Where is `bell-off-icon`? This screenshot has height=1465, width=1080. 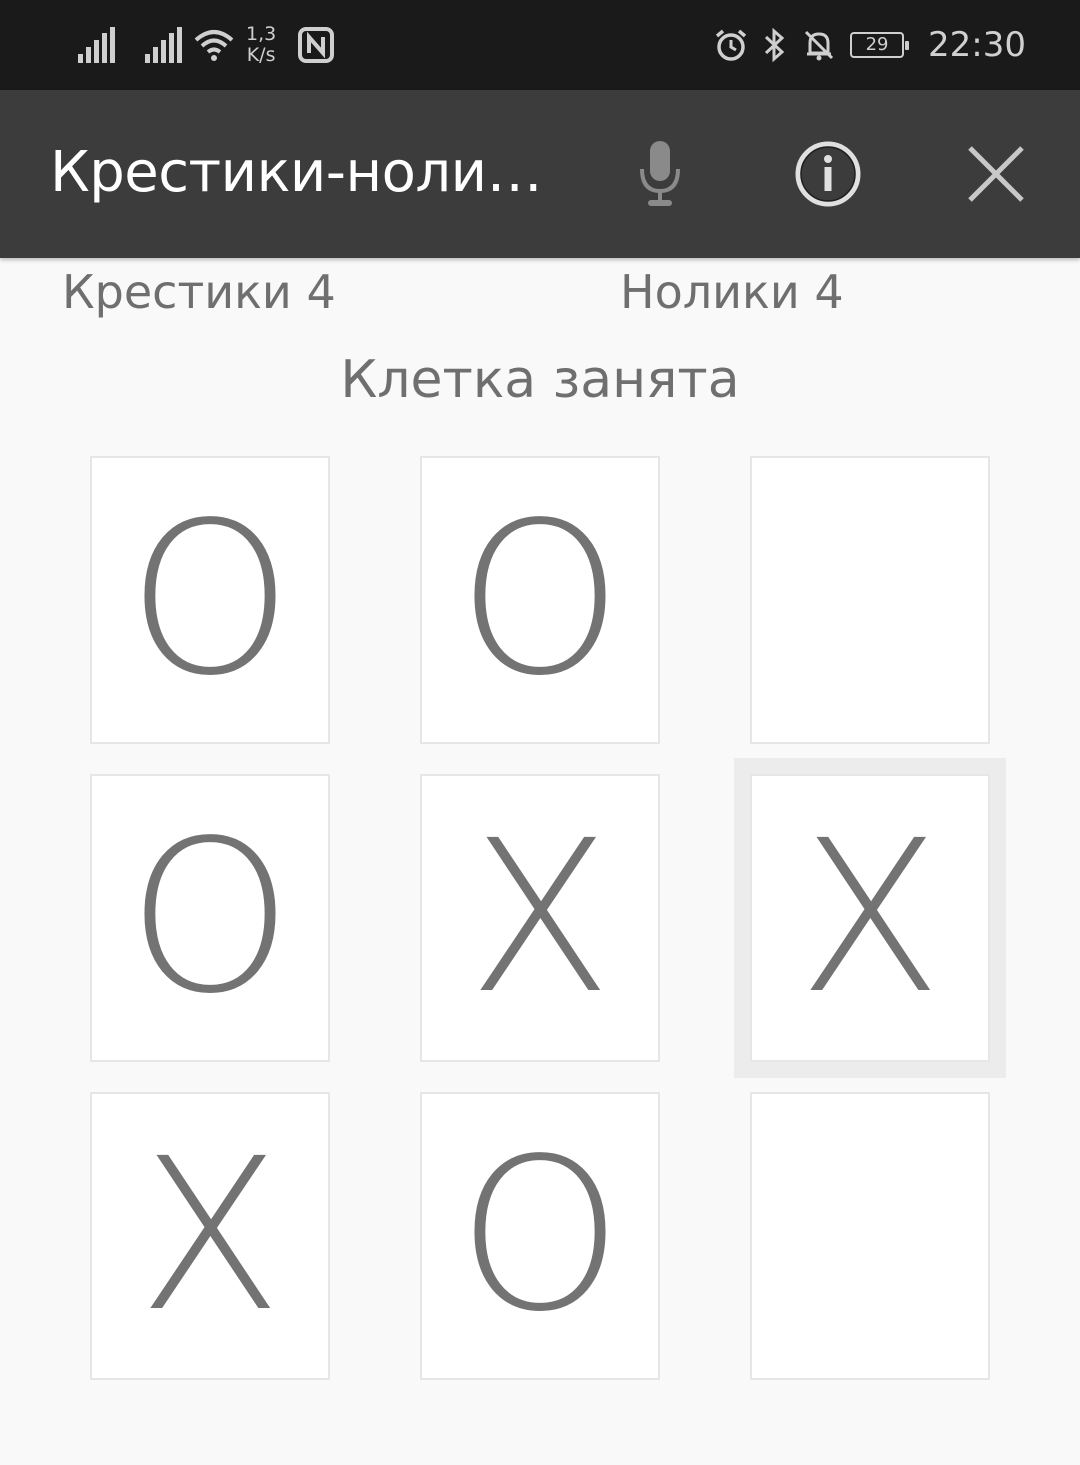 bell-off-icon is located at coordinates (819, 45).